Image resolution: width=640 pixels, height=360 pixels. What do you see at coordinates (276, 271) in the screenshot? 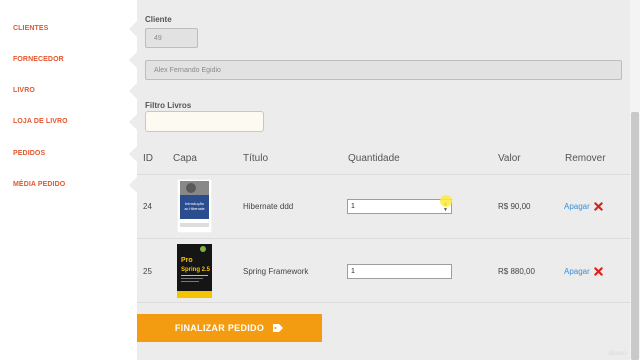
I see `row-titulo: Spring Framework` at bounding box center [276, 271].